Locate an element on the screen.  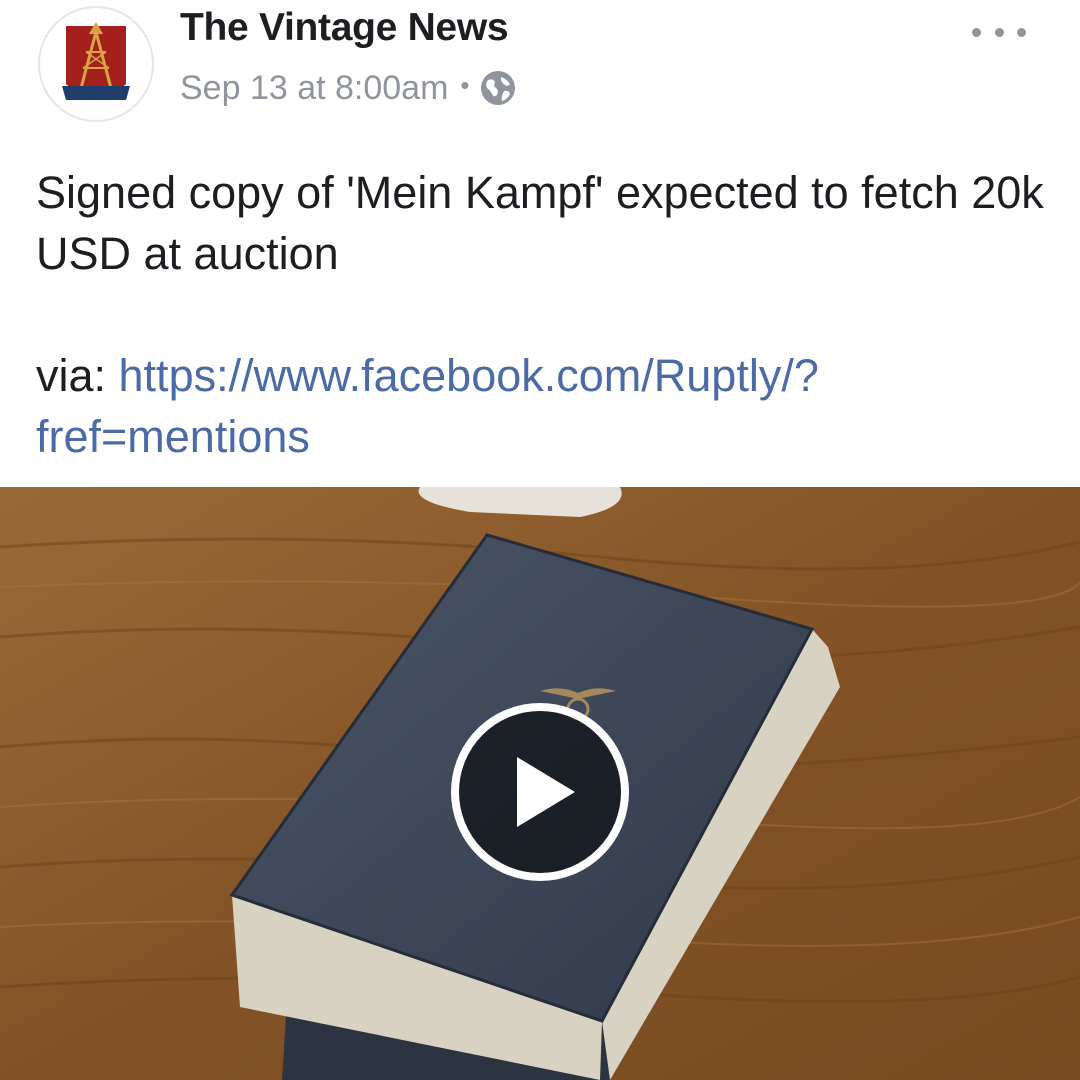
page-name: The Vintage News is located at coordinates (344, 28).